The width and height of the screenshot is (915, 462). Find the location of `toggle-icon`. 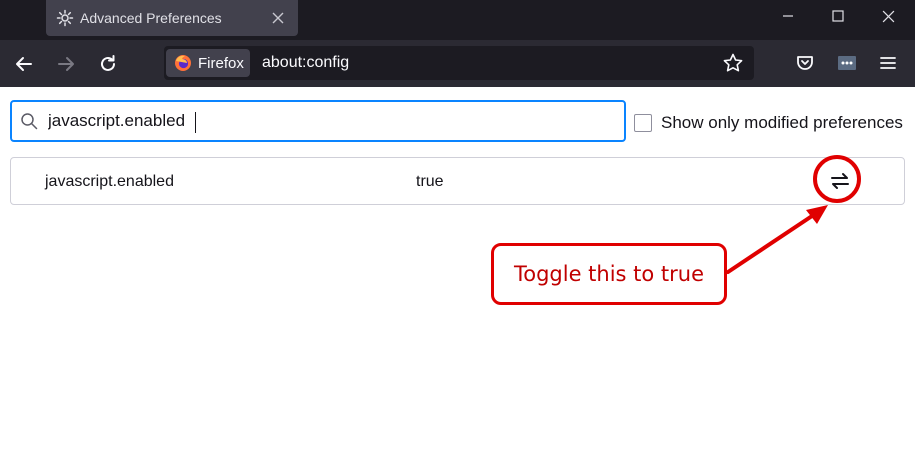

toggle-icon is located at coordinates (840, 181).